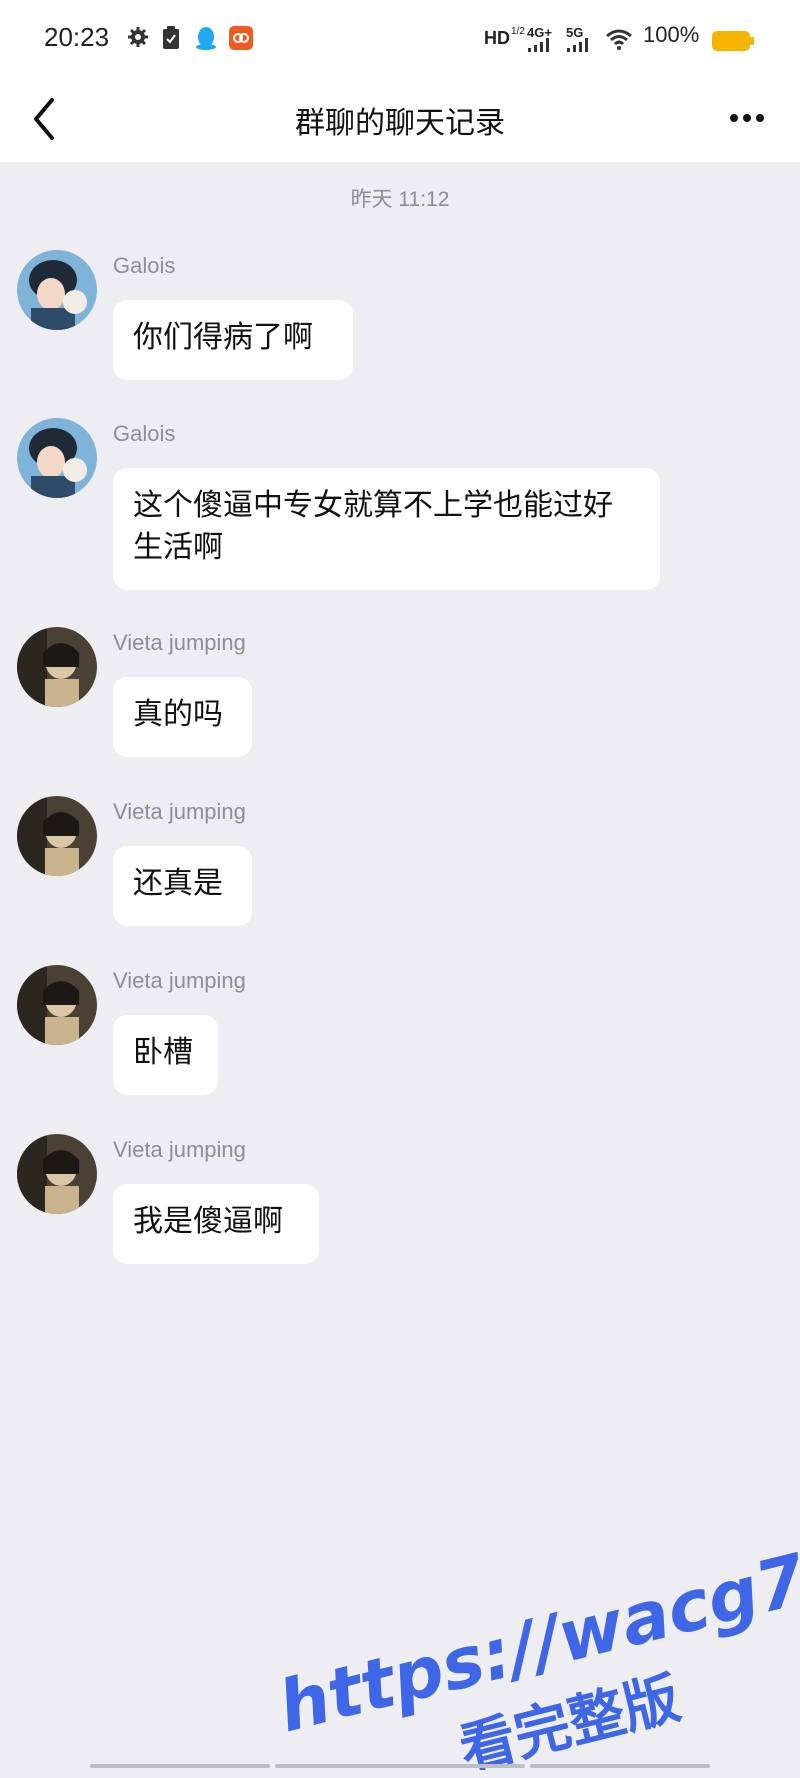  Describe the element at coordinates (216, 1224) in the screenshot. I see `message-bubble: 我是傻逼啊` at that location.